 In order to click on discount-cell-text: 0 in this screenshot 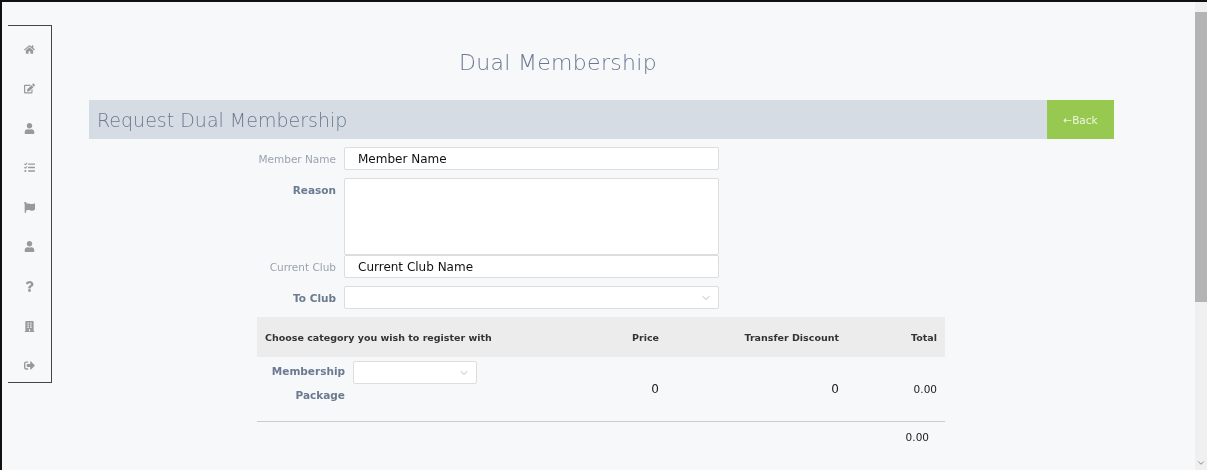, I will do `click(835, 389)`.